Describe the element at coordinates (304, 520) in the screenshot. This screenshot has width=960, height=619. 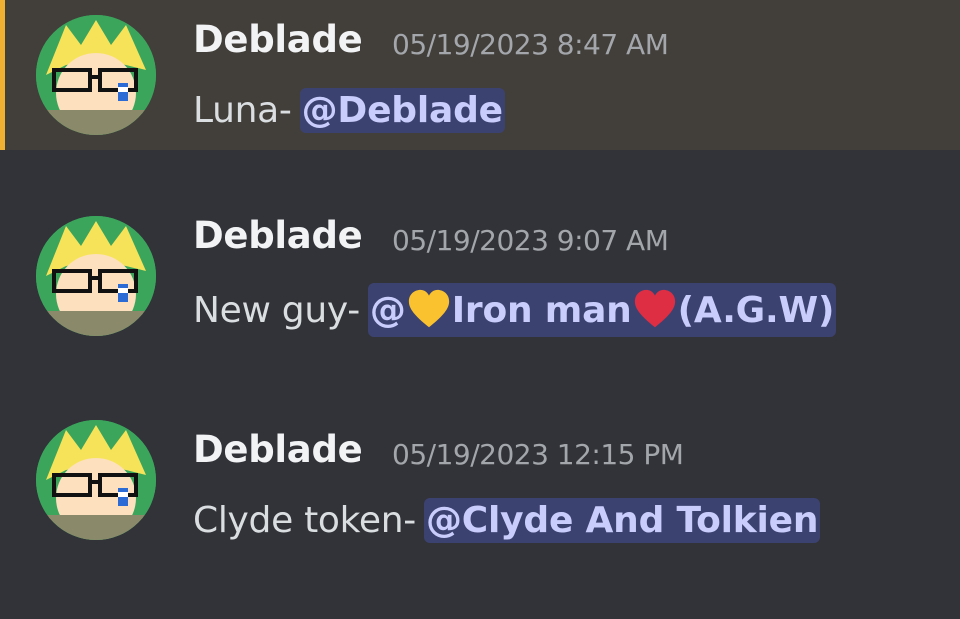
I see `message-text: Clyde token-` at that location.